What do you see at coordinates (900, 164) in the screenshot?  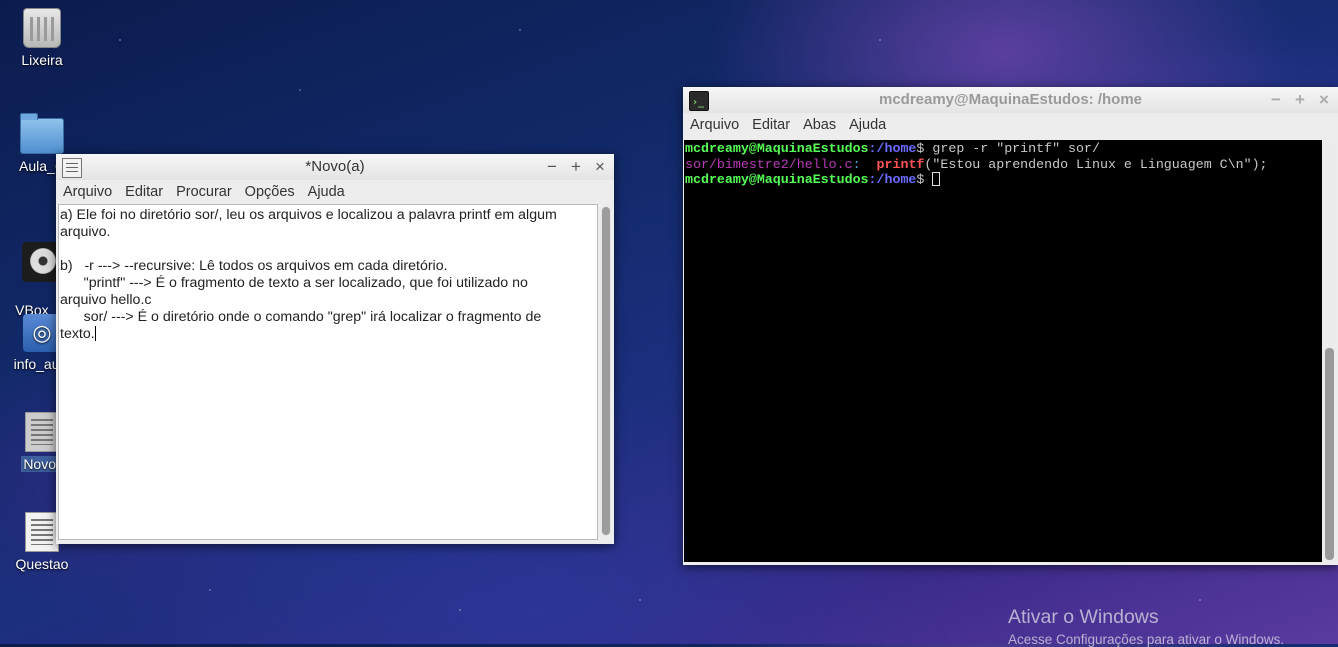 I see `result-match: printf` at bounding box center [900, 164].